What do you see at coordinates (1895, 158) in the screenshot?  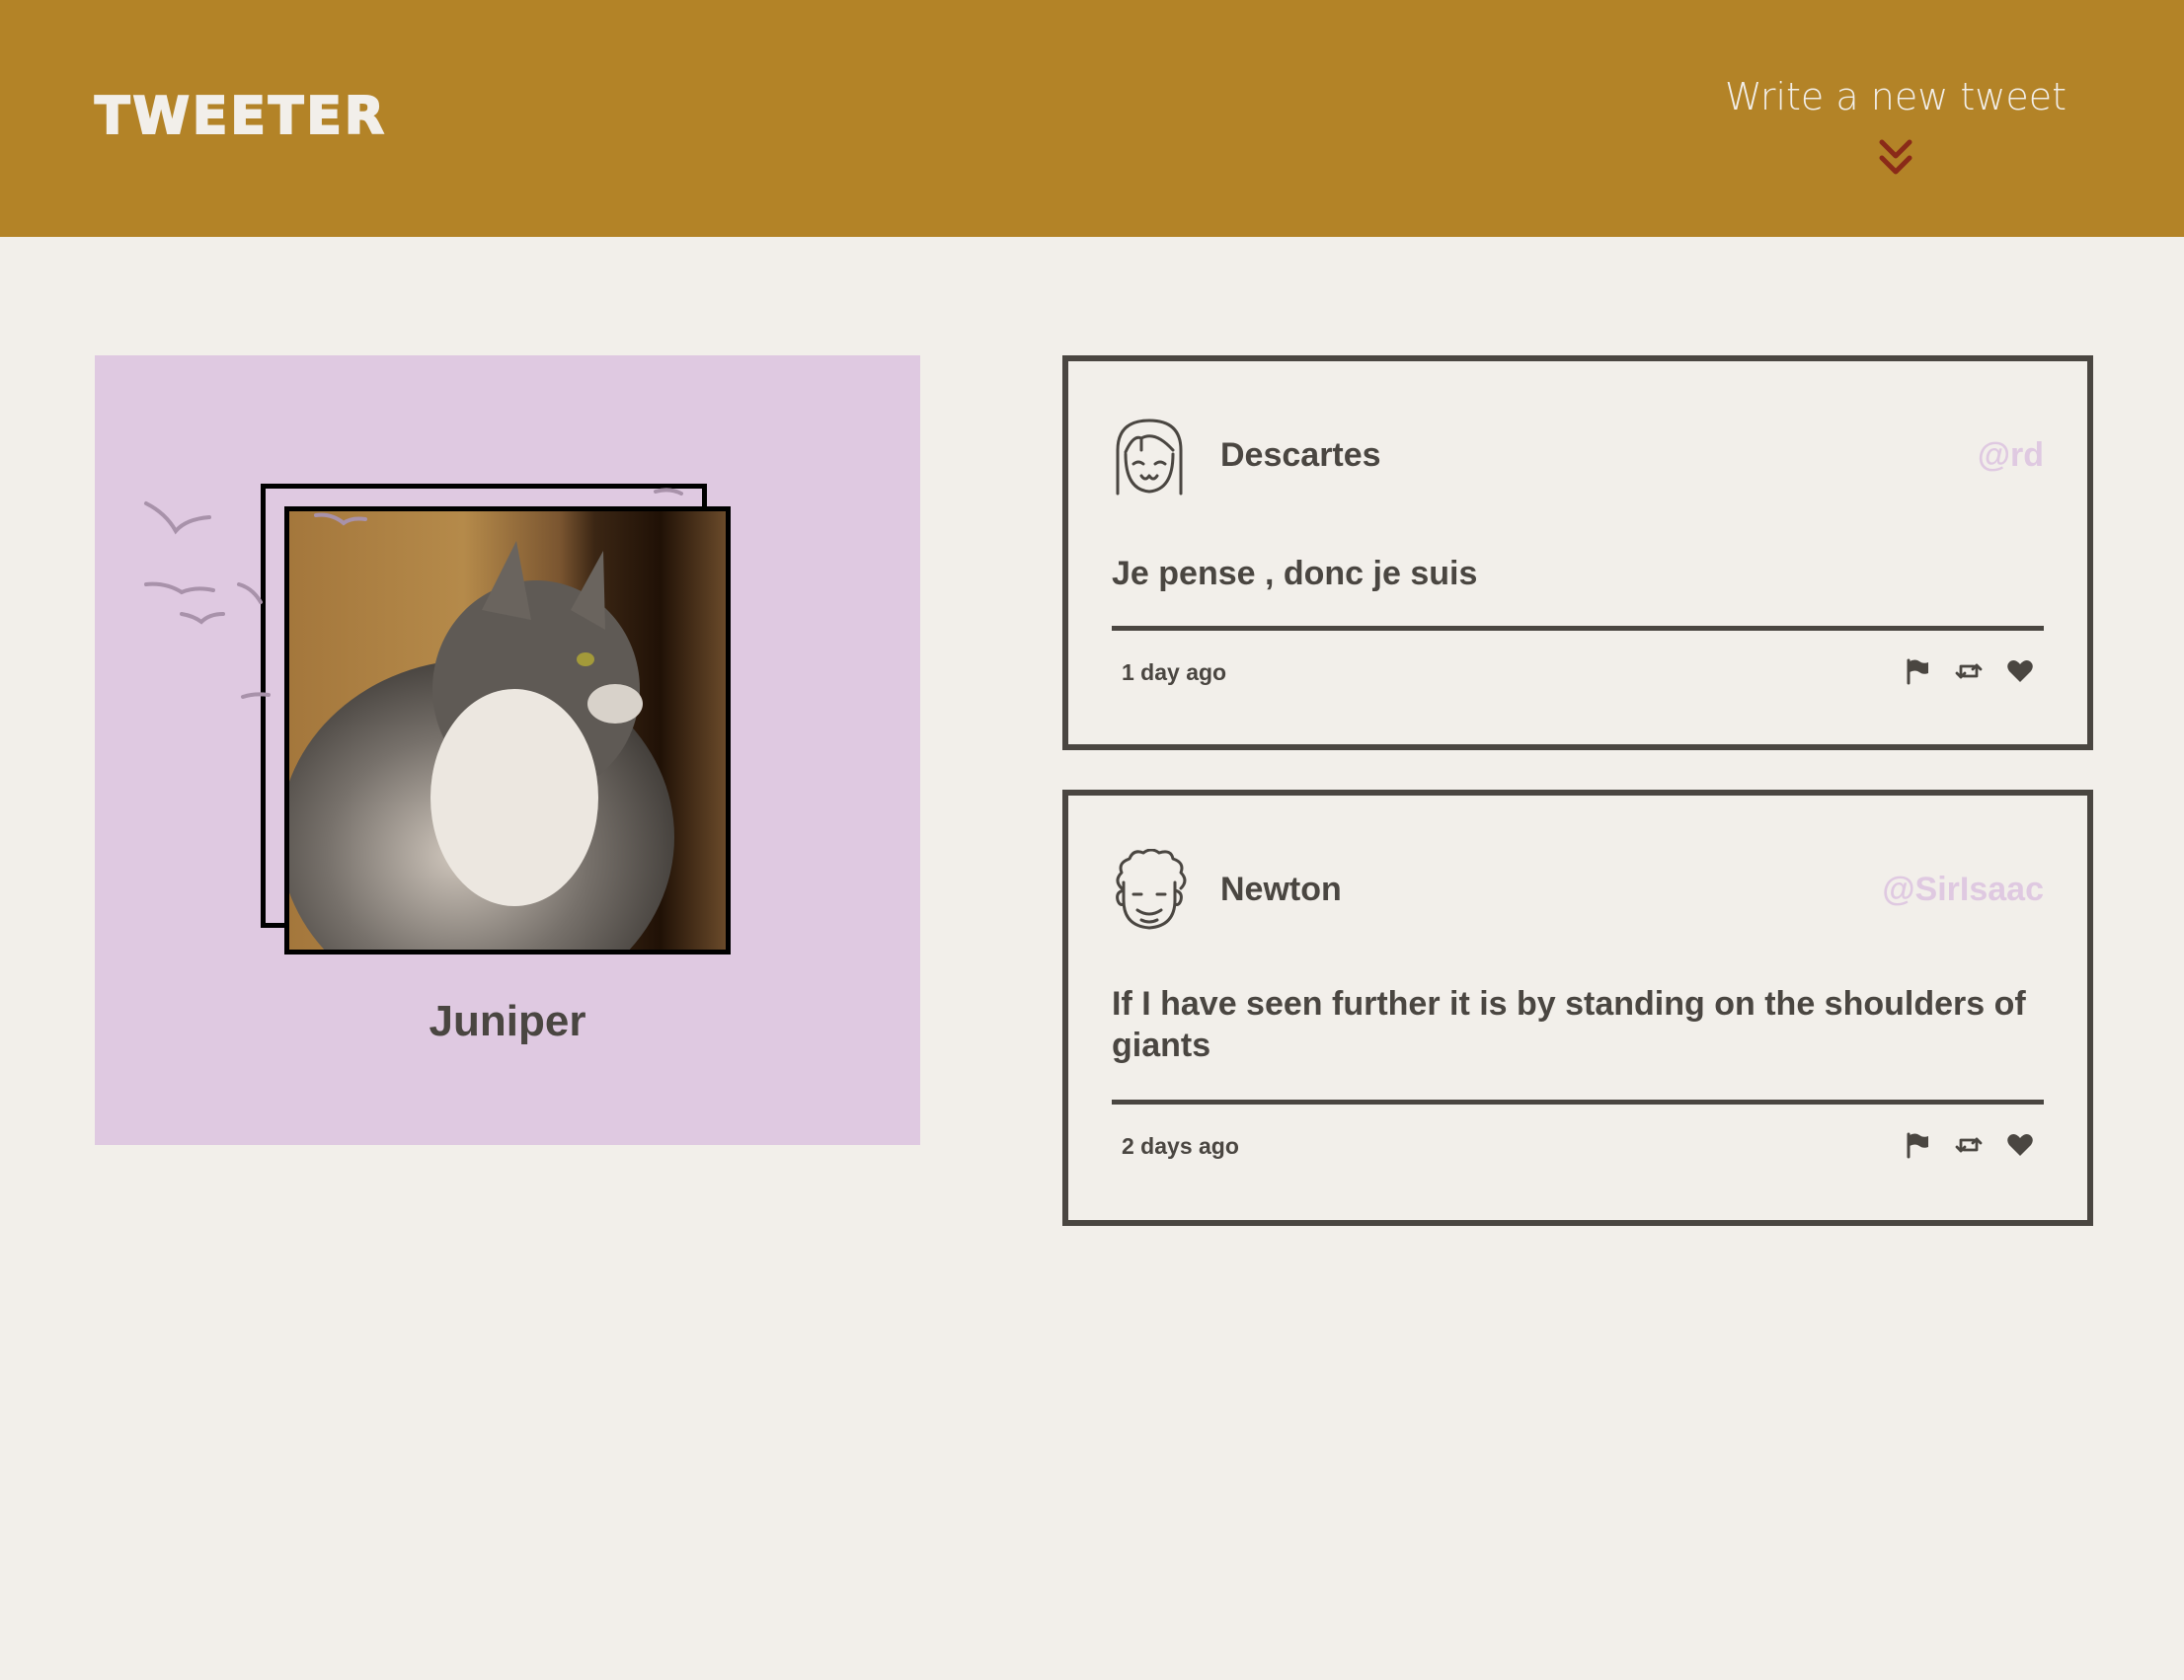 I see `double-chevron-down-icon` at bounding box center [1895, 158].